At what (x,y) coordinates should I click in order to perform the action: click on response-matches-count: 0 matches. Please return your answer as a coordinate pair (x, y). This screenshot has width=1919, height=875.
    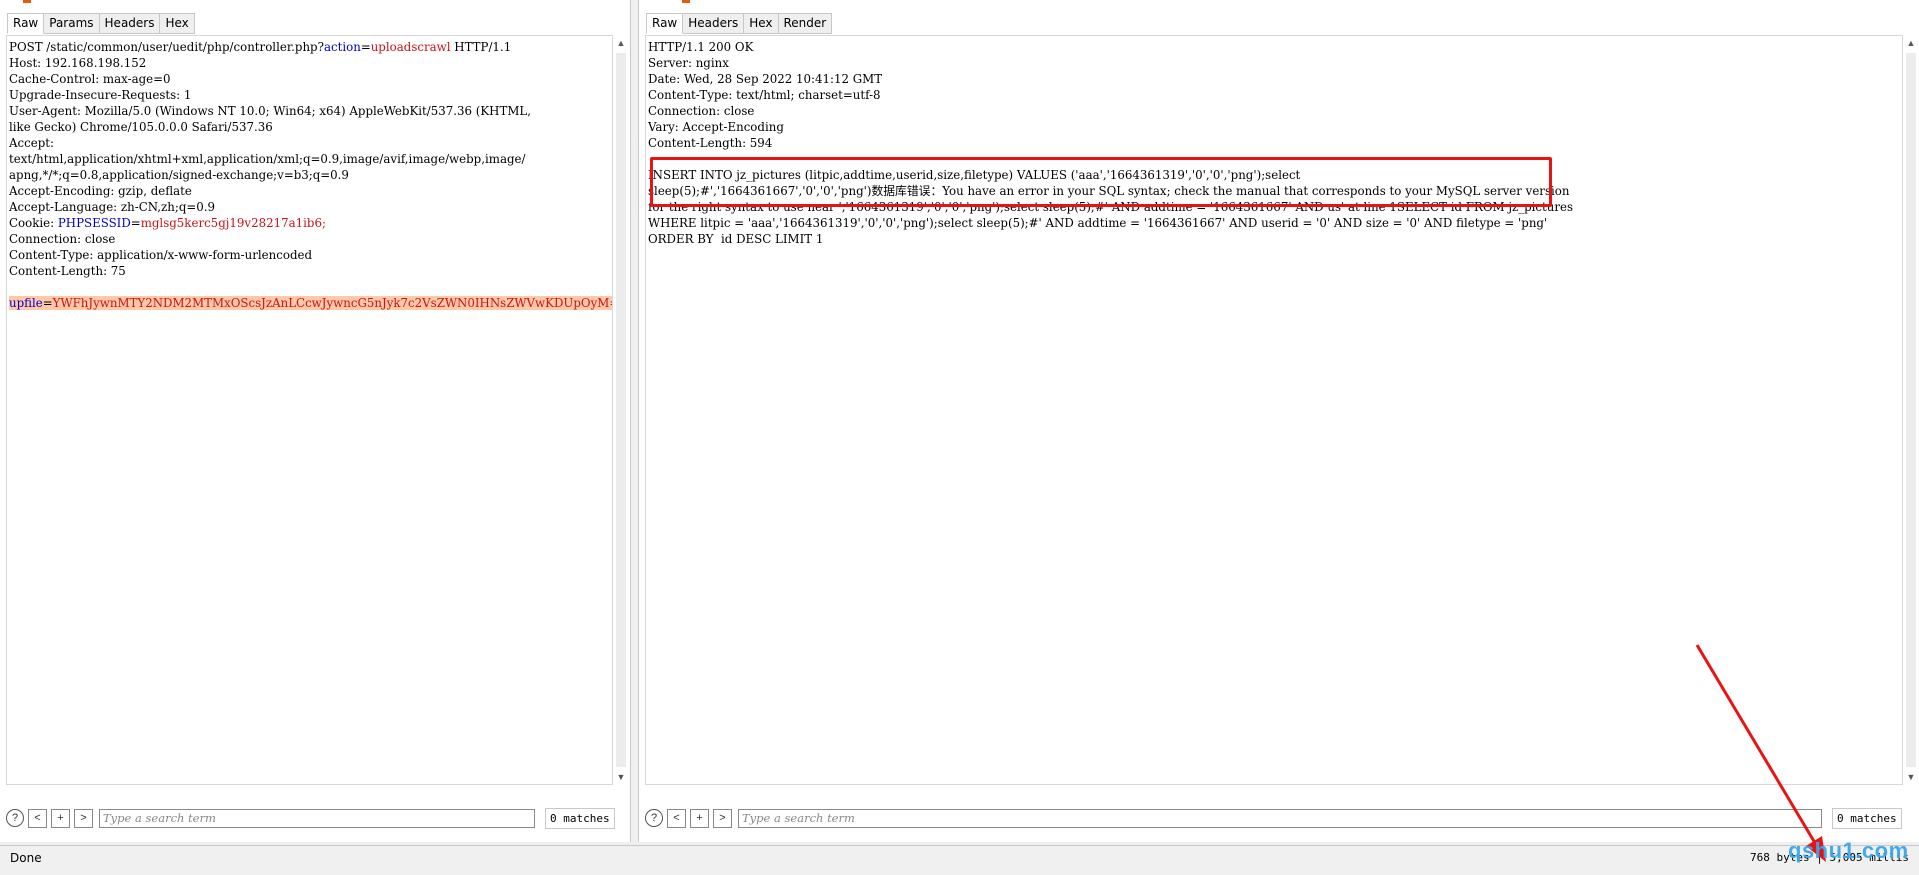
    Looking at the image, I should click on (1867, 818).